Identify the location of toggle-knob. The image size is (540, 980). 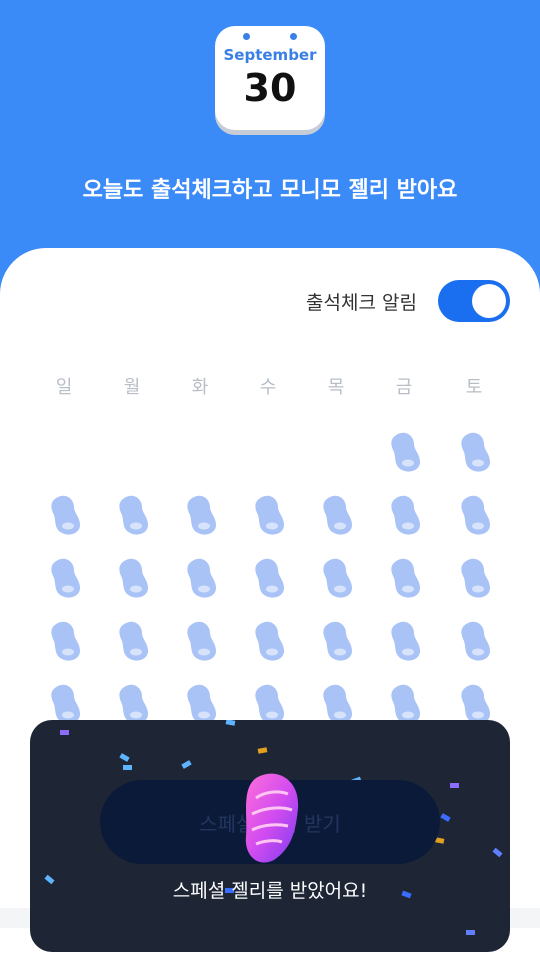
(489, 301).